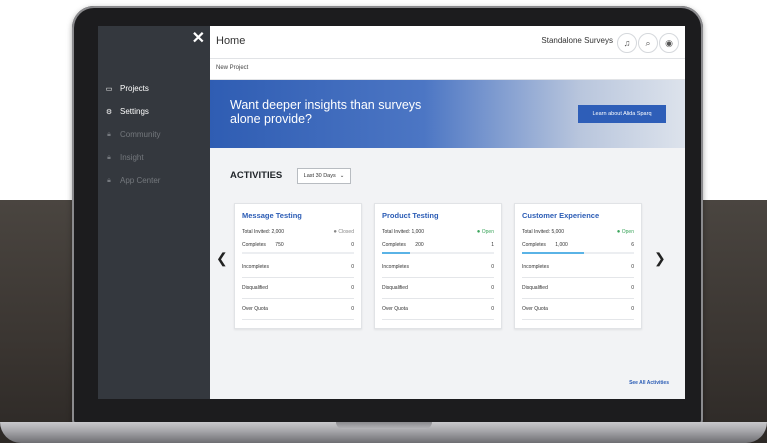 Image resolution: width=767 pixels, height=443 pixels. I want to click on invited-value: 2,000, so click(277, 232).